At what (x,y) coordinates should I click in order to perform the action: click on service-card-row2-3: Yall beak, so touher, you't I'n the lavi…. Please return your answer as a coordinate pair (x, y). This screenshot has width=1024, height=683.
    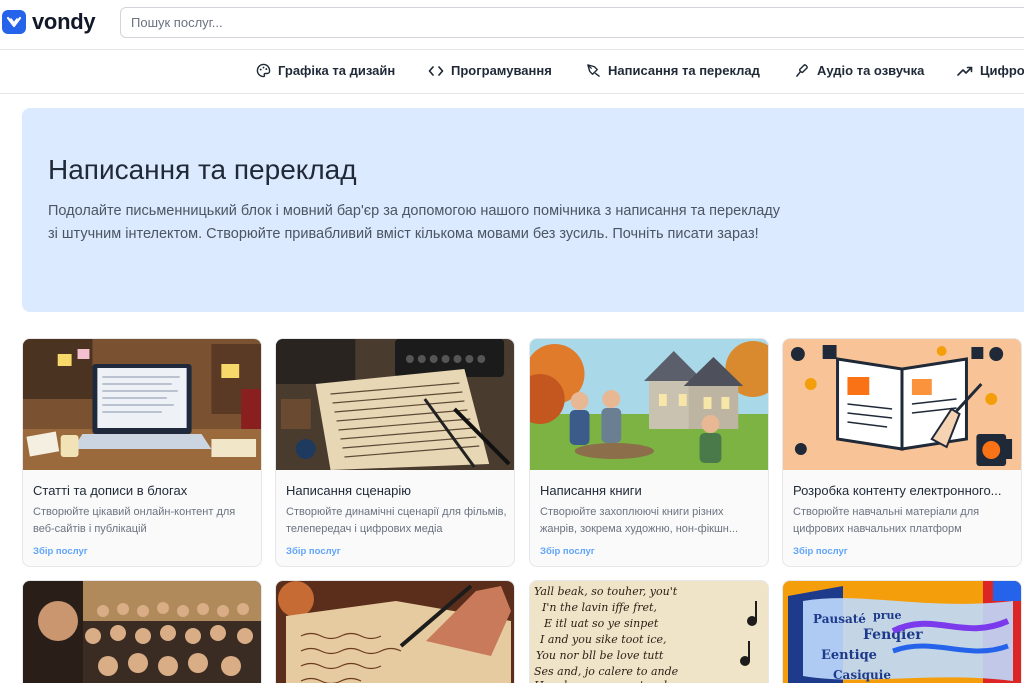
    Looking at the image, I should click on (649, 631).